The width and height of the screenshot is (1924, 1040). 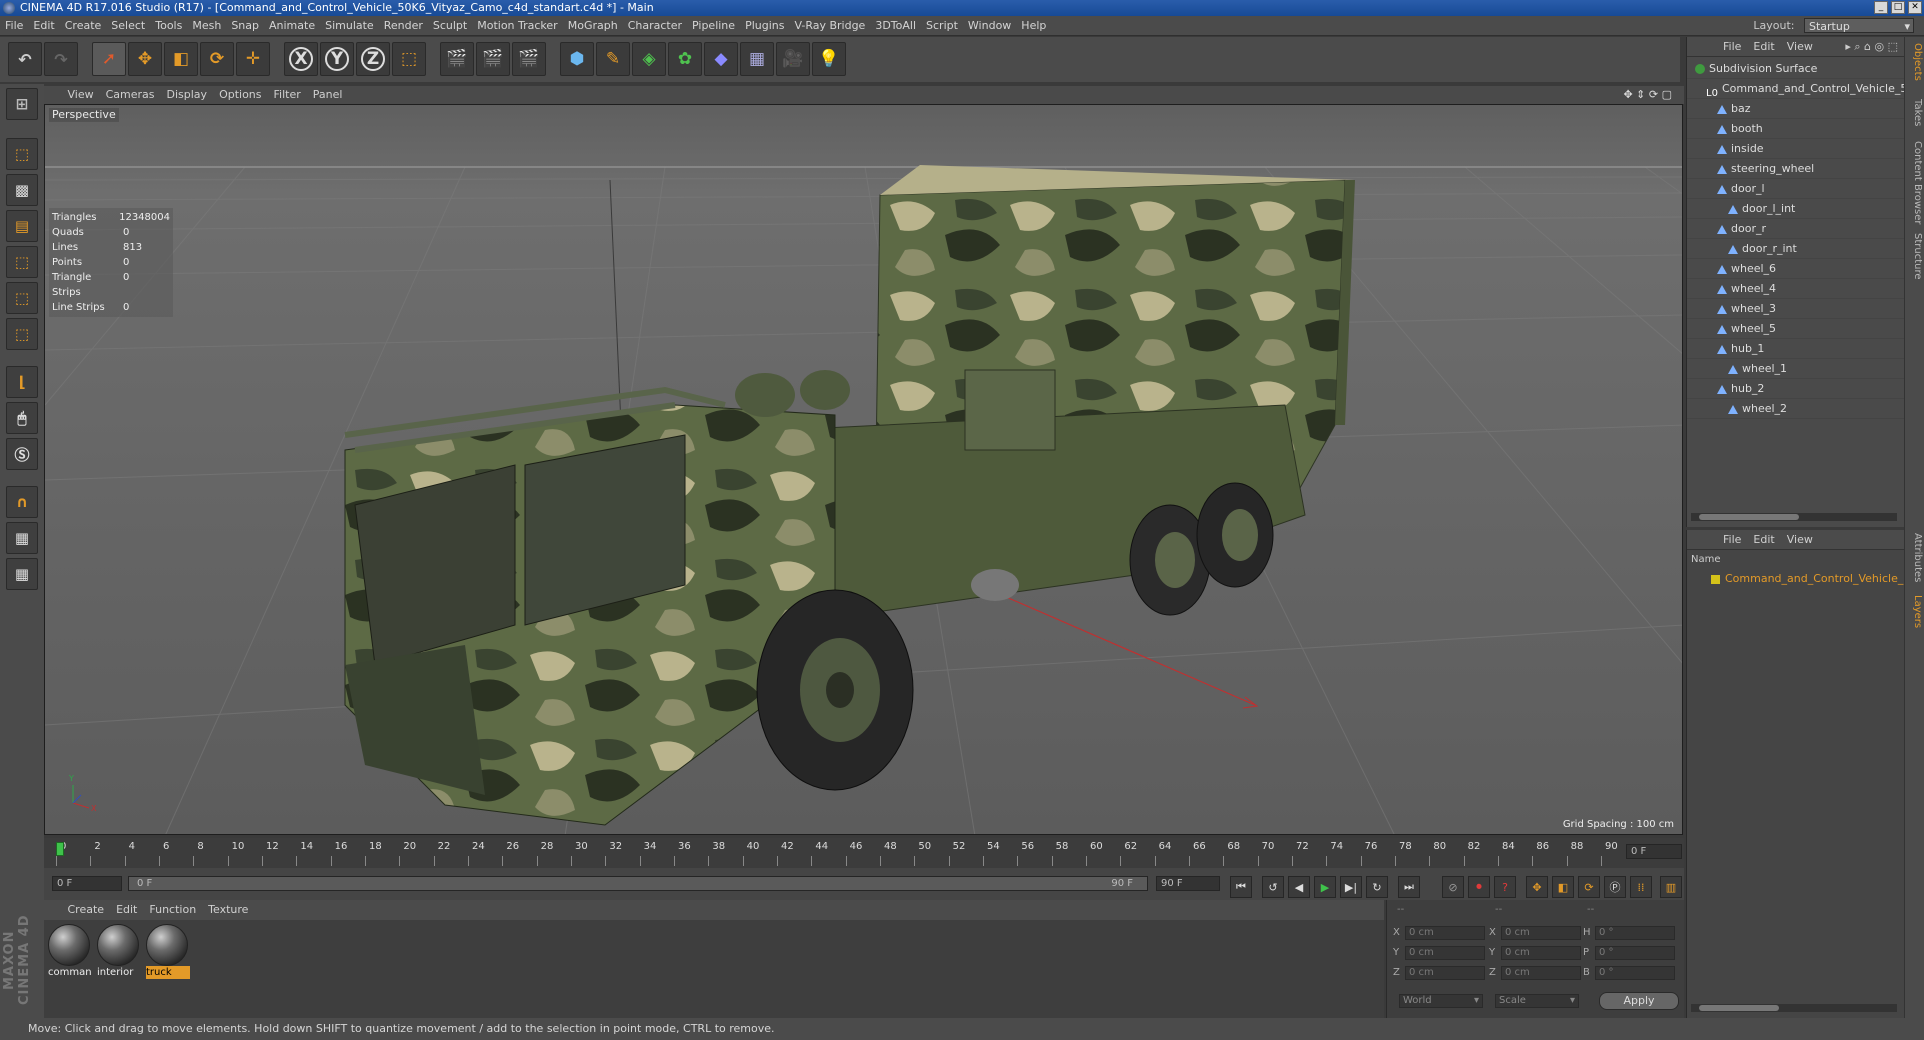 What do you see at coordinates (1732, 540) in the screenshot?
I see `layer-menu-file: File` at bounding box center [1732, 540].